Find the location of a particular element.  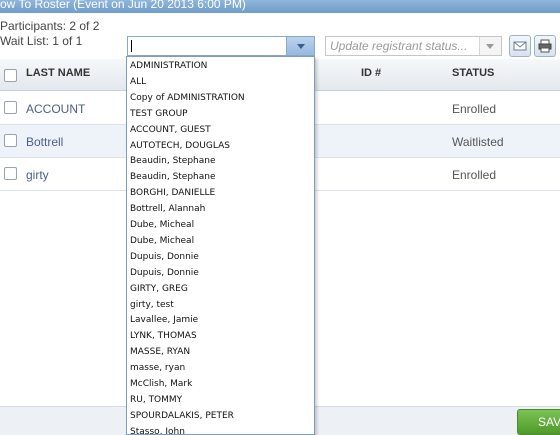

column-header-last-name: LAST NAME is located at coordinates (58, 73).